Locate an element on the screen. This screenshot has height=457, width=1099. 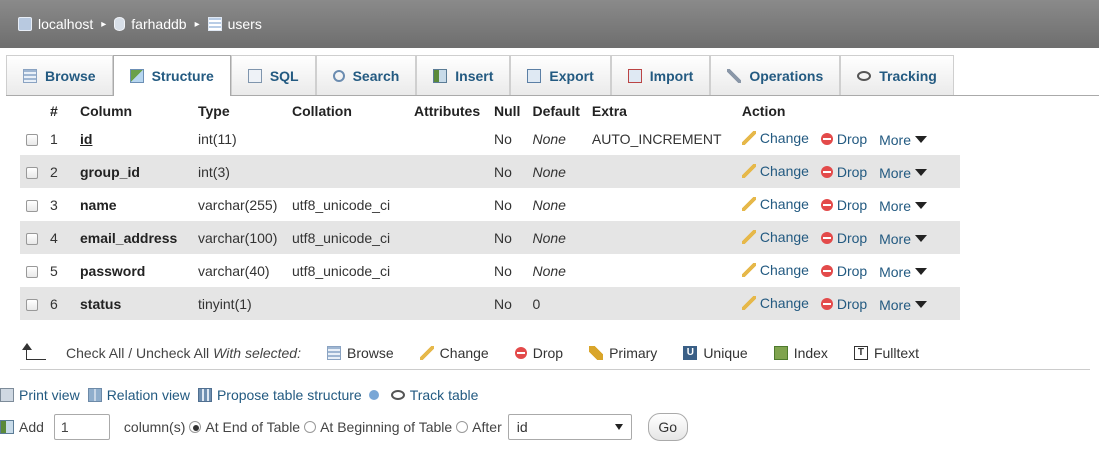
cell-column-name: email_address is located at coordinates (133, 237).